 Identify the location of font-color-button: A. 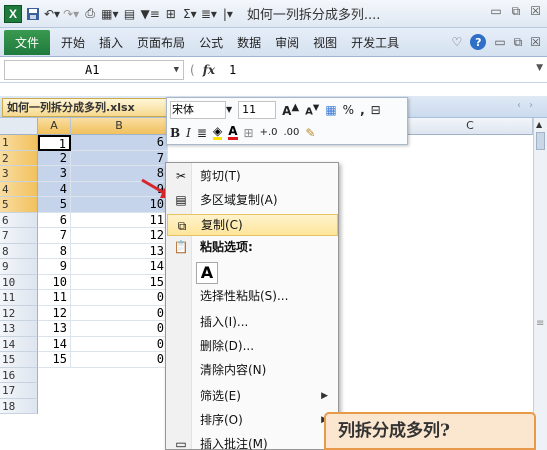
(233, 132).